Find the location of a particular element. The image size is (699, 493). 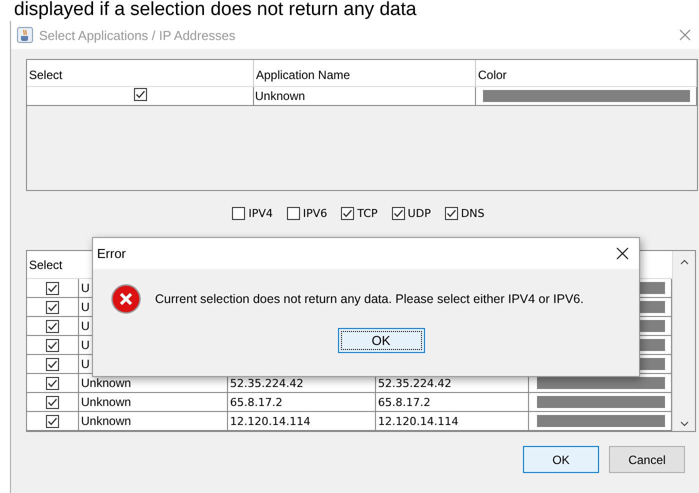

filter-label: TCP is located at coordinates (367, 213).